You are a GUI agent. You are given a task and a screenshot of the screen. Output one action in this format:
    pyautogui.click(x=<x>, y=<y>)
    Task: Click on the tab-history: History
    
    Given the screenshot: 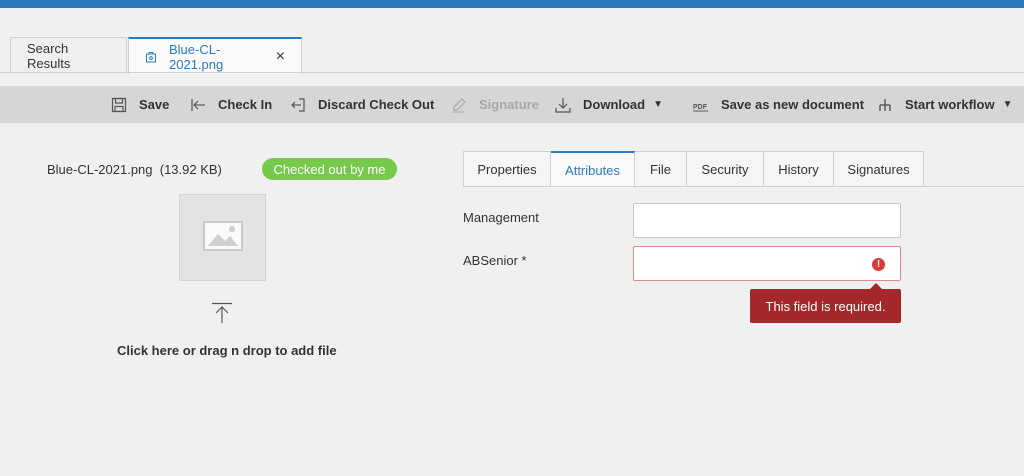 What is the action you would take?
    pyautogui.click(x=799, y=169)
    